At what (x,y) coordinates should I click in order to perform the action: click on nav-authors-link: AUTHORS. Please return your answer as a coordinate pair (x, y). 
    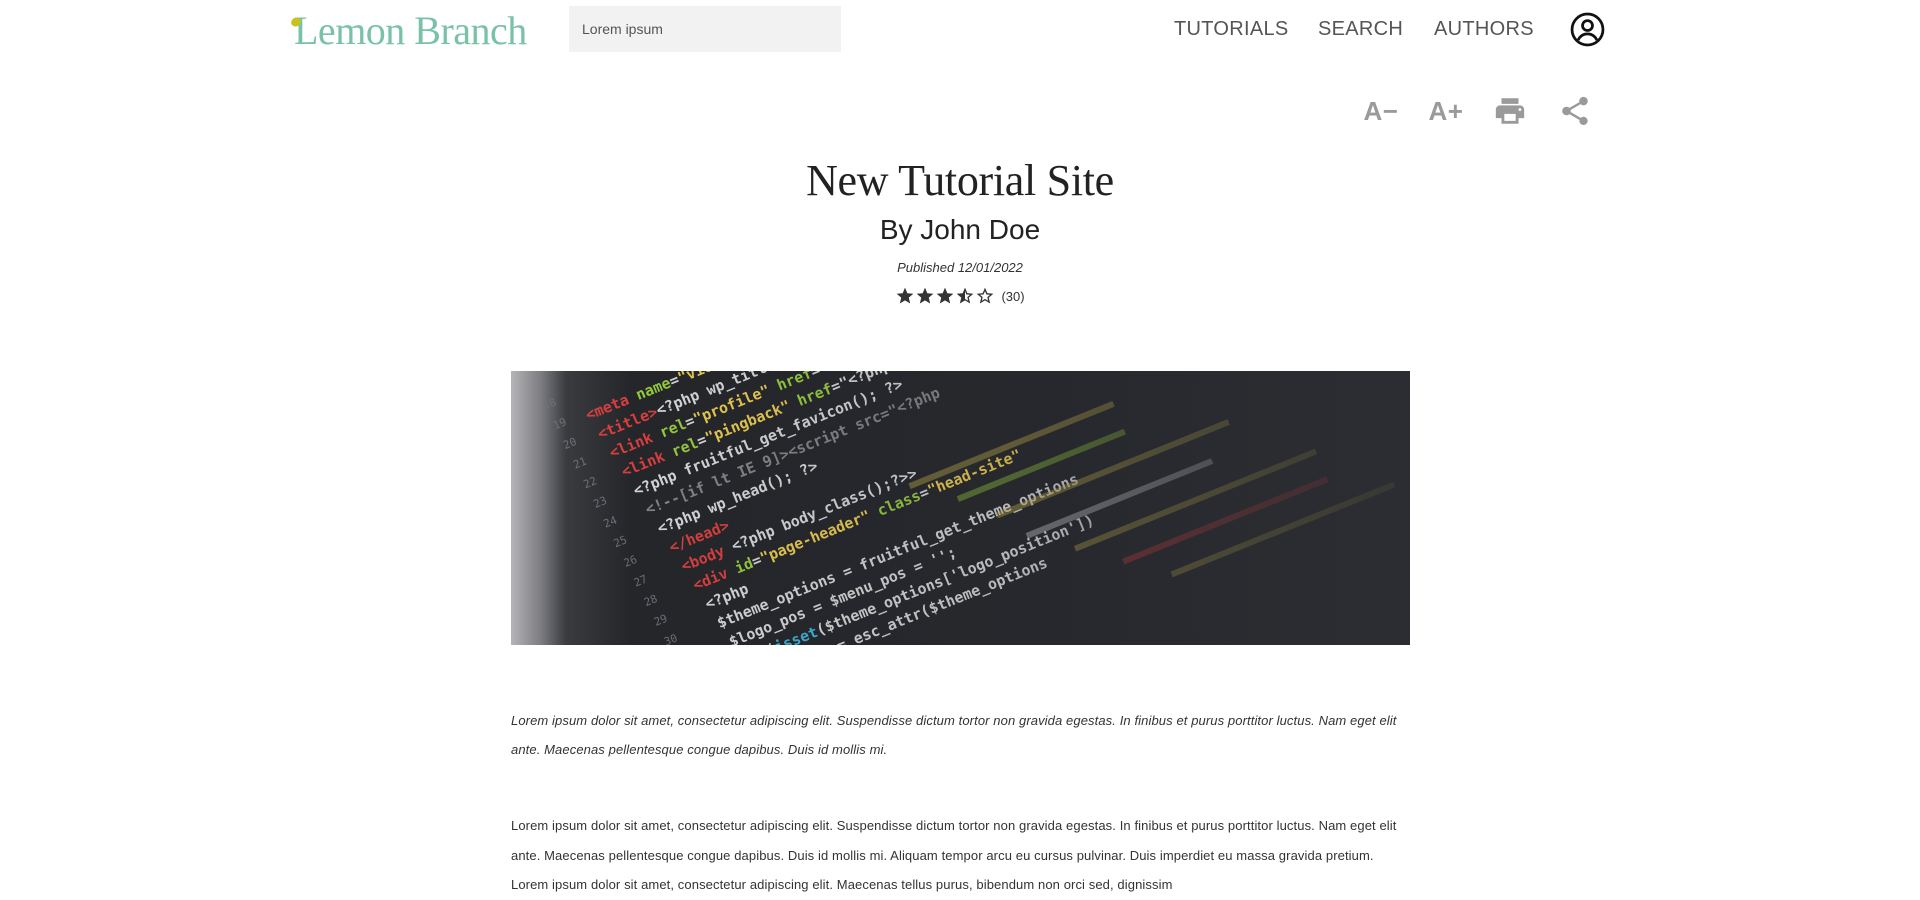
    Looking at the image, I should click on (1484, 29).